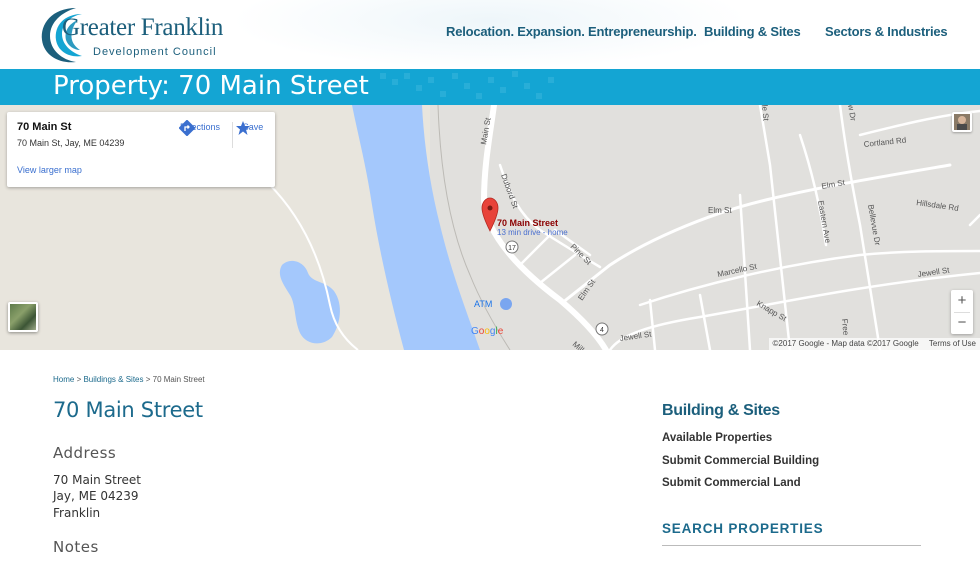  Describe the element at coordinates (506, 304) in the screenshot. I see `atm-icon` at that location.